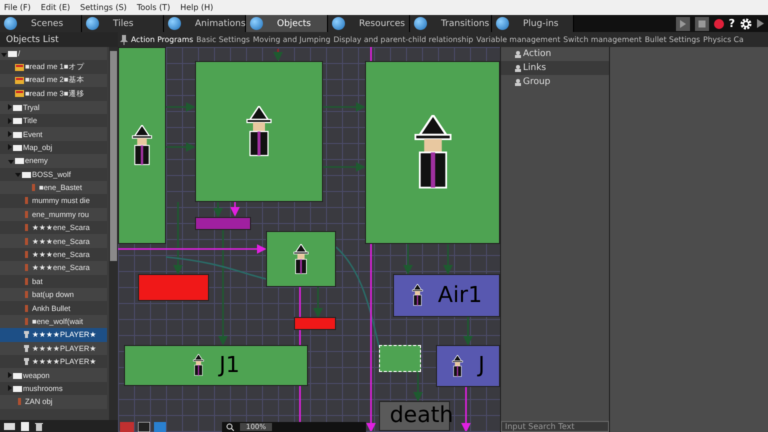  What do you see at coordinates (533, 23) in the screenshot?
I see `tab: Plug-ins` at bounding box center [533, 23].